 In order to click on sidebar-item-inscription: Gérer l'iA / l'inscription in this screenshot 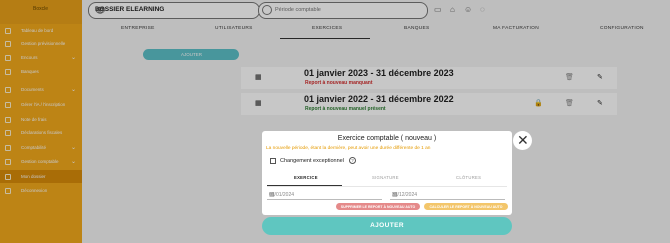, I will do `click(41, 104)`.